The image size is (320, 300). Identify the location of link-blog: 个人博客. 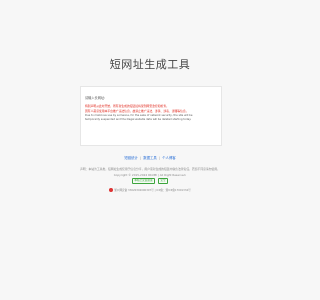
(169, 158).